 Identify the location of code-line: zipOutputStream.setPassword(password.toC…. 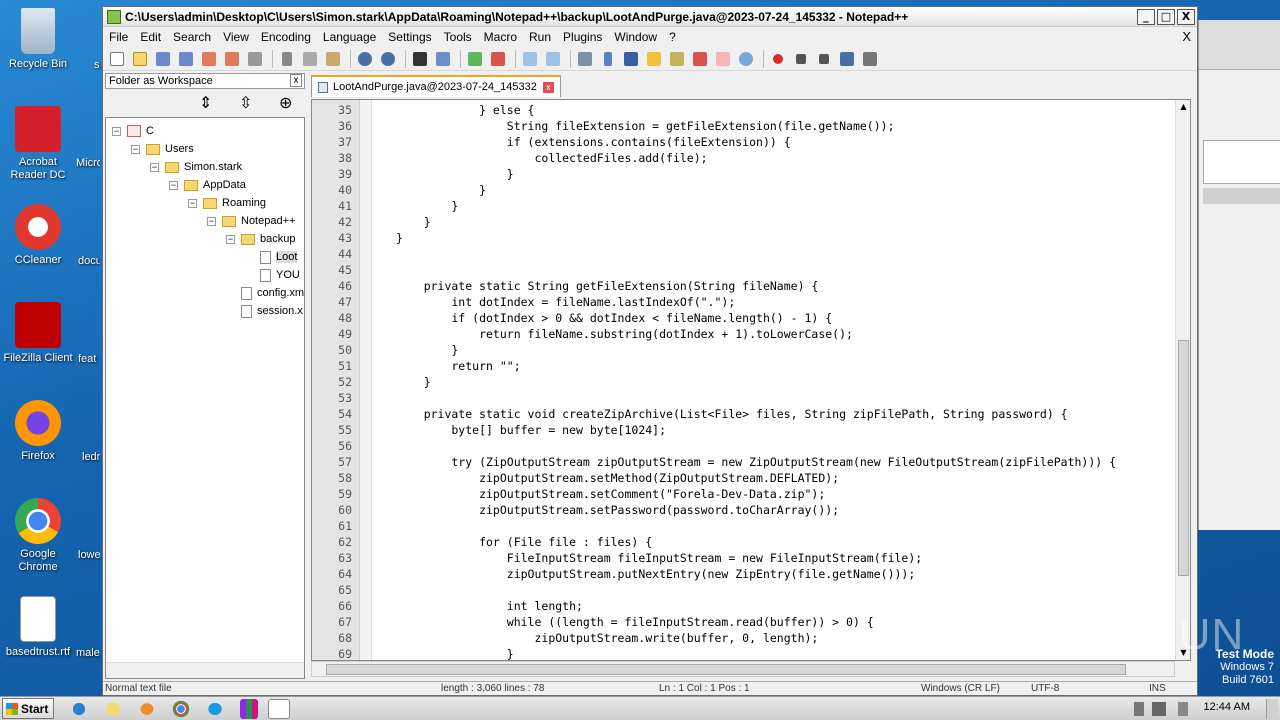
(617, 510).